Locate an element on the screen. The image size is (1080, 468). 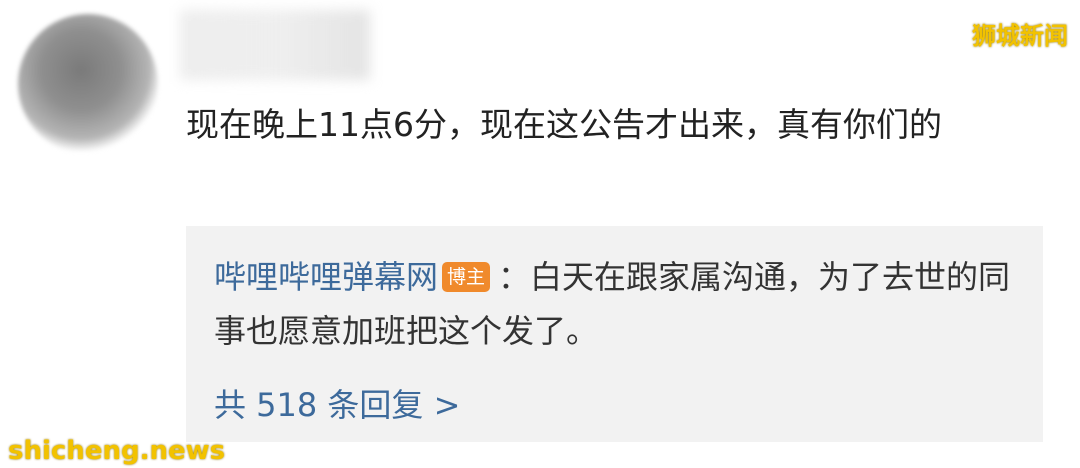
view-replies-link: 共 518 条回复 > is located at coordinates (337, 403).